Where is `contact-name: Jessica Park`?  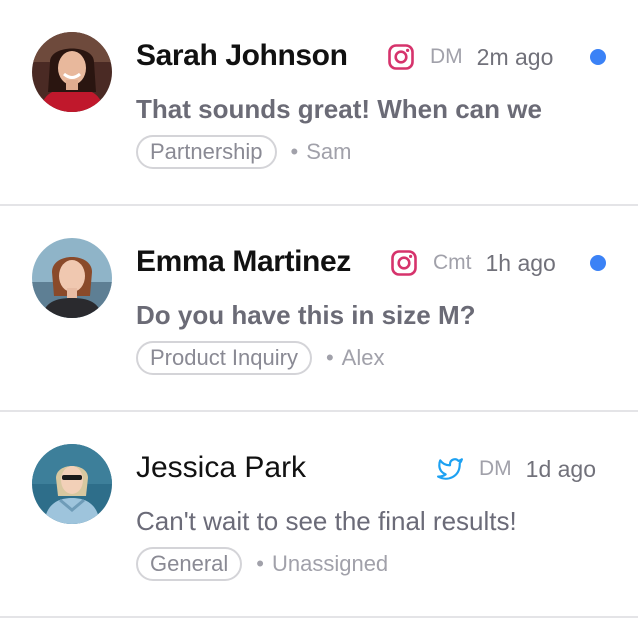 contact-name: Jessica Park is located at coordinates (221, 467).